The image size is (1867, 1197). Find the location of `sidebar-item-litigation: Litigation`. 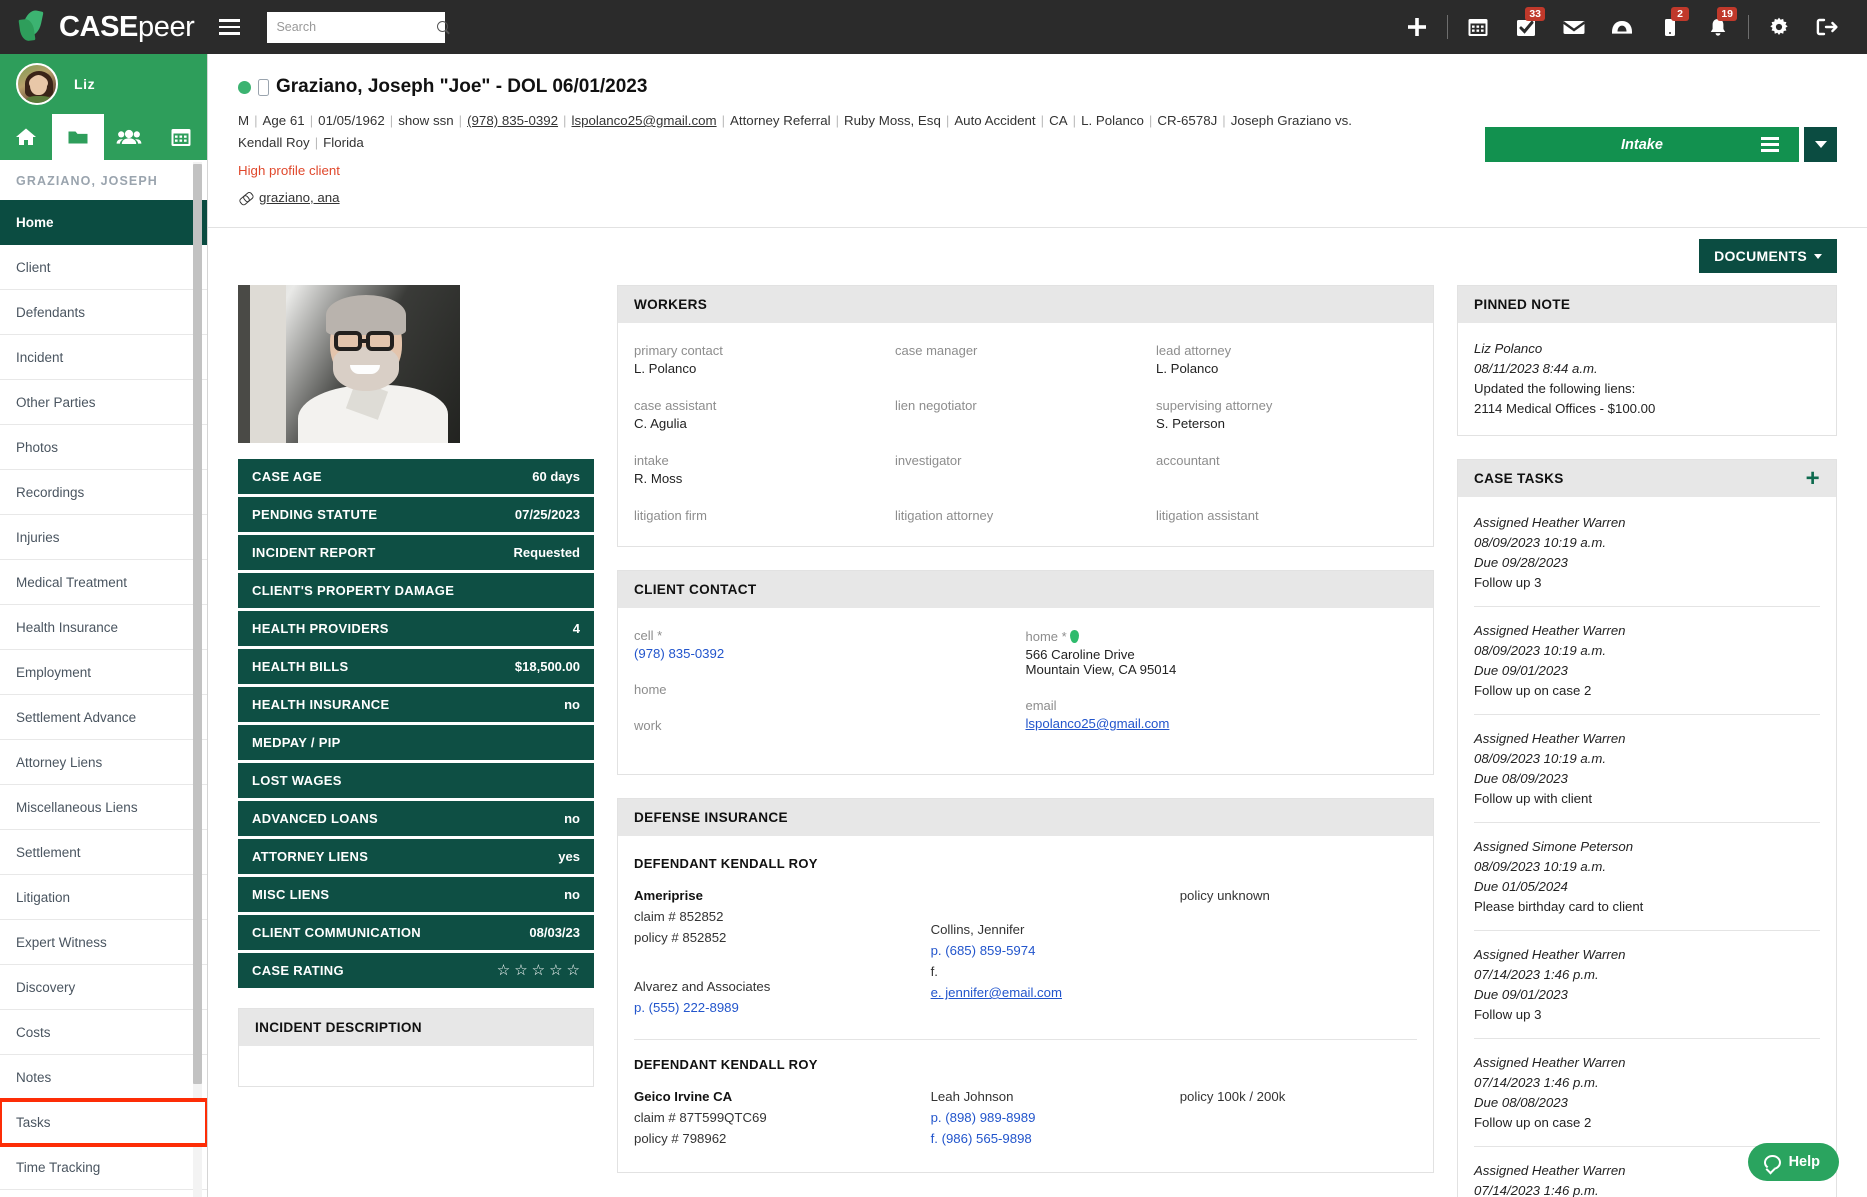

sidebar-item-litigation: Litigation is located at coordinates (103, 897).